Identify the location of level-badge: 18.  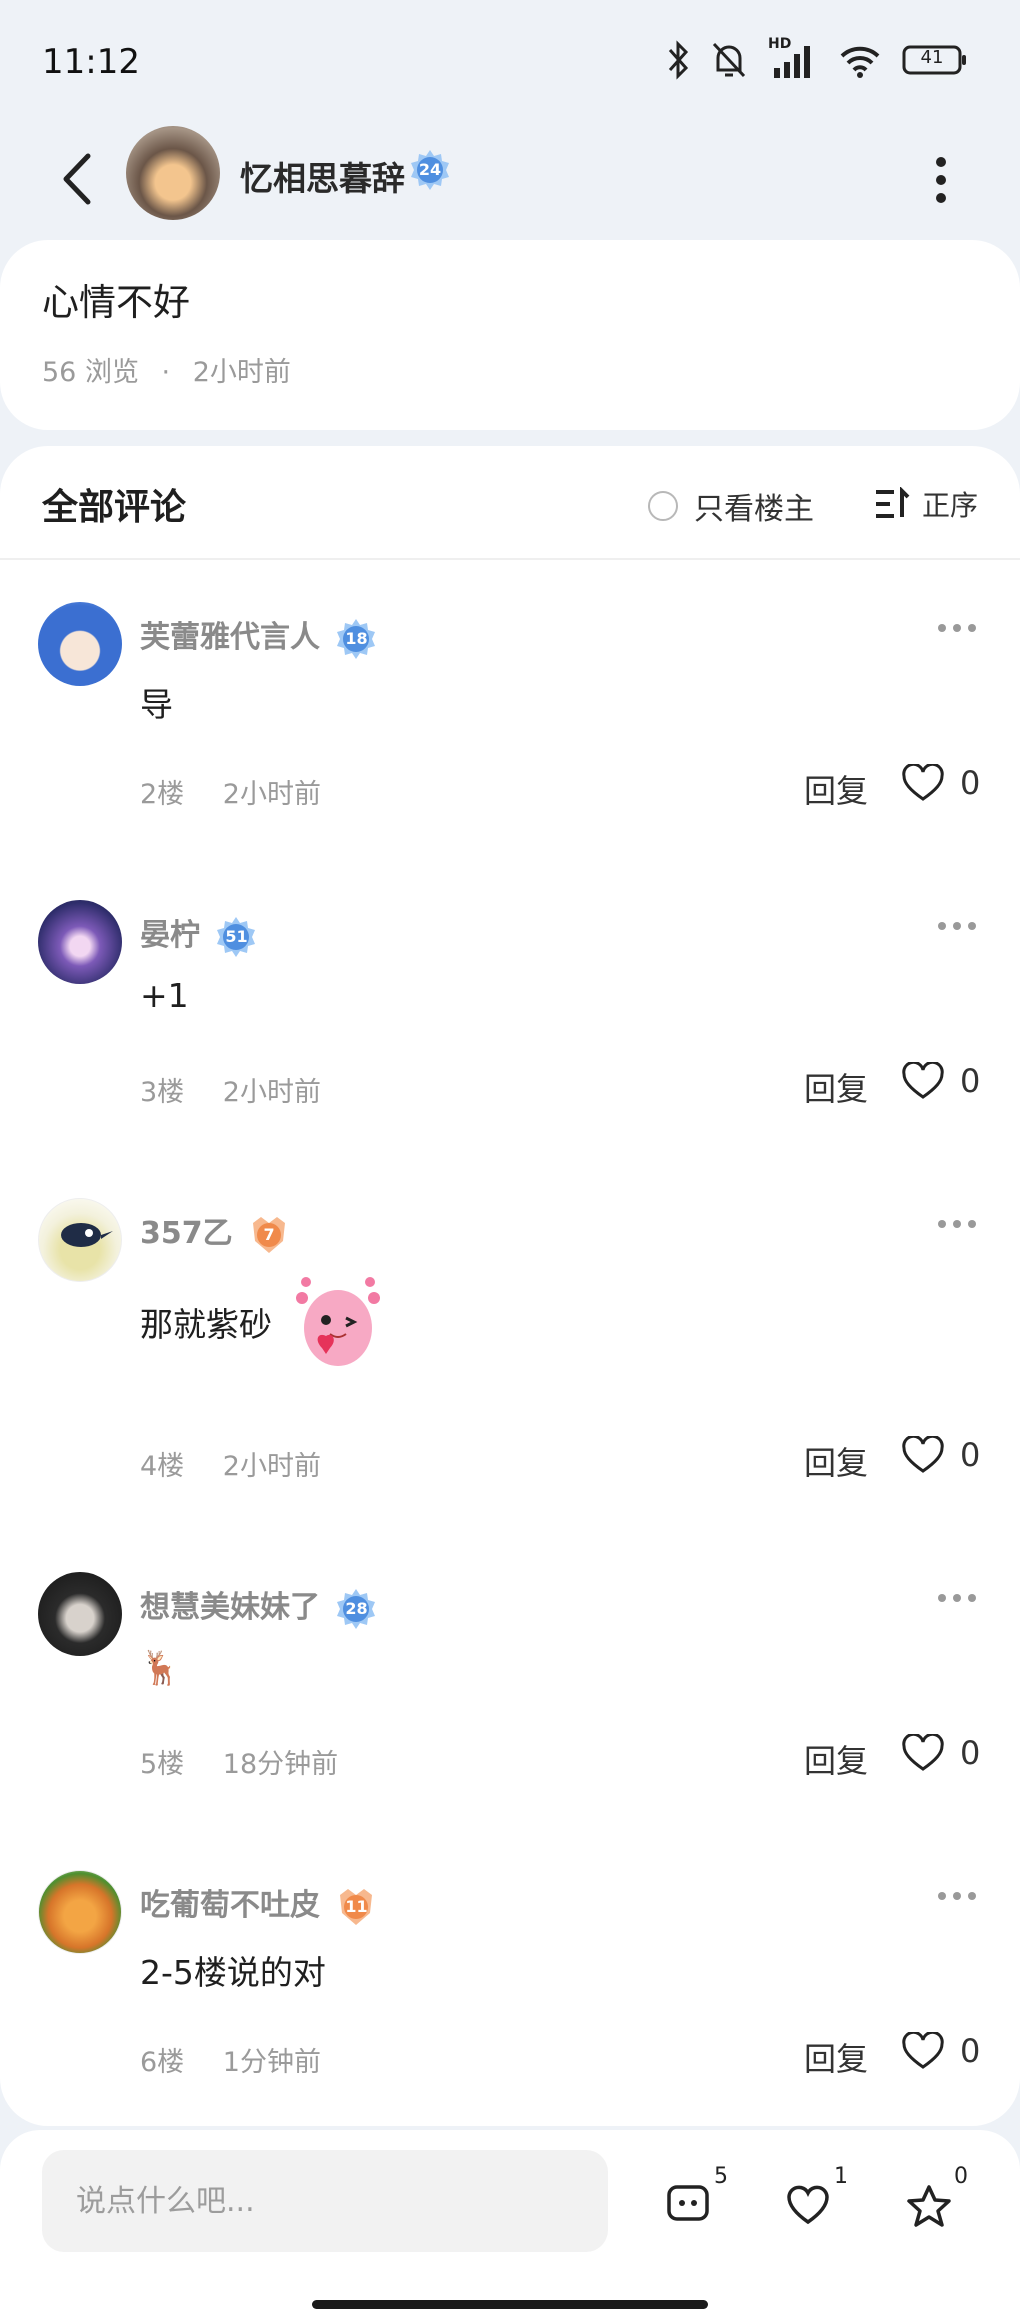
(356, 639).